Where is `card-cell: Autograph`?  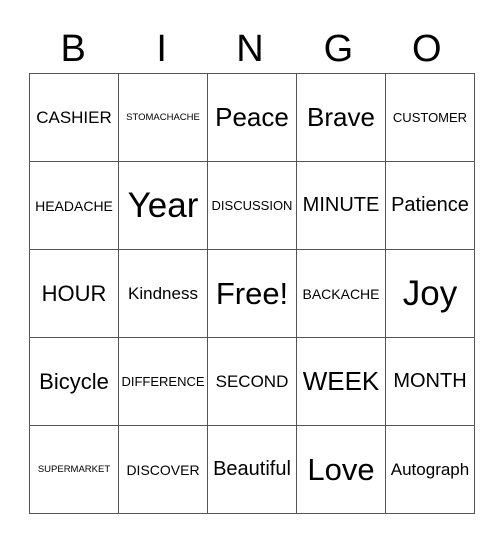
card-cell: Autograph is located at coordinates (430, 469).